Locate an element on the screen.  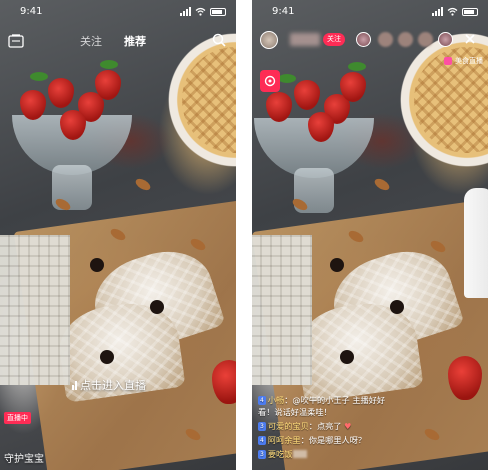
comment-user: 要吃饭 is located at coordinates (280, 454).